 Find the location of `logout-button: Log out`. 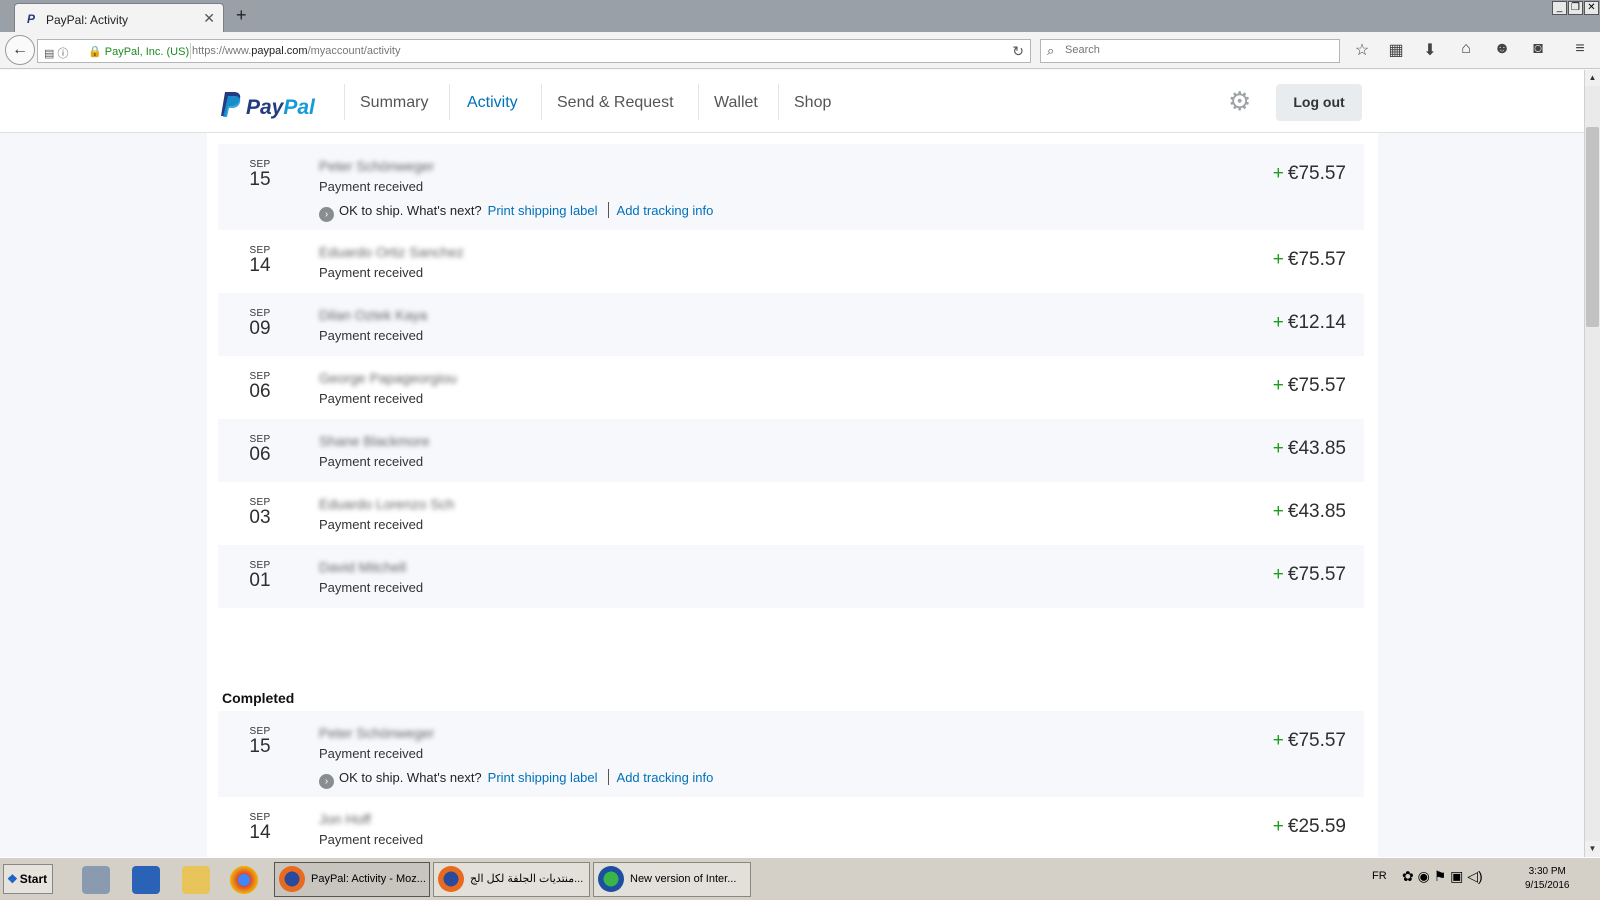

logout-button: Log out is located at coordinates (1319, 102).